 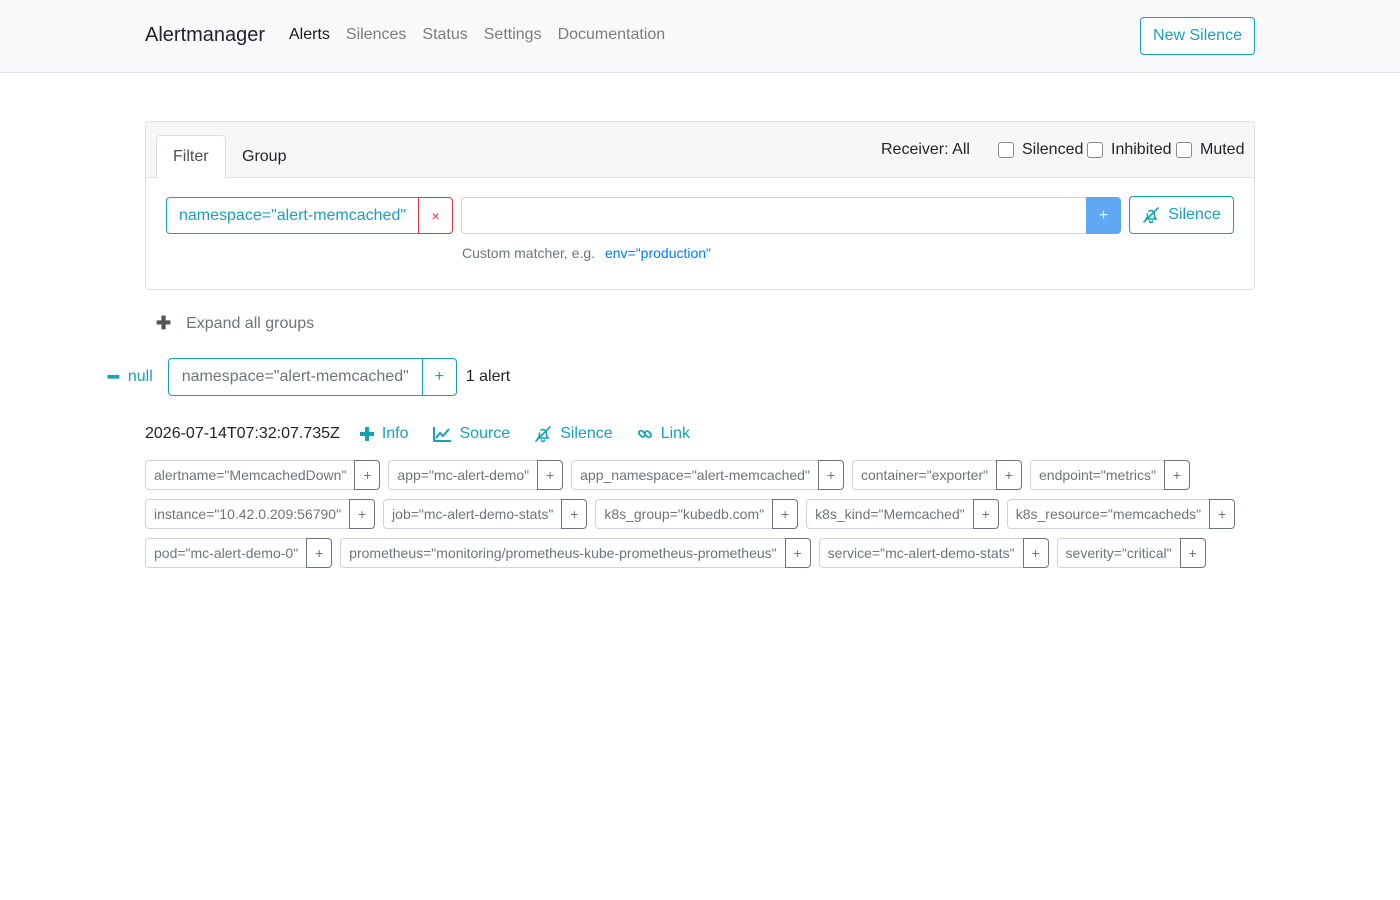 I want to click on label-chip-instance: instance="10.42.0.209:56790" +, so click(x=260, y=514).